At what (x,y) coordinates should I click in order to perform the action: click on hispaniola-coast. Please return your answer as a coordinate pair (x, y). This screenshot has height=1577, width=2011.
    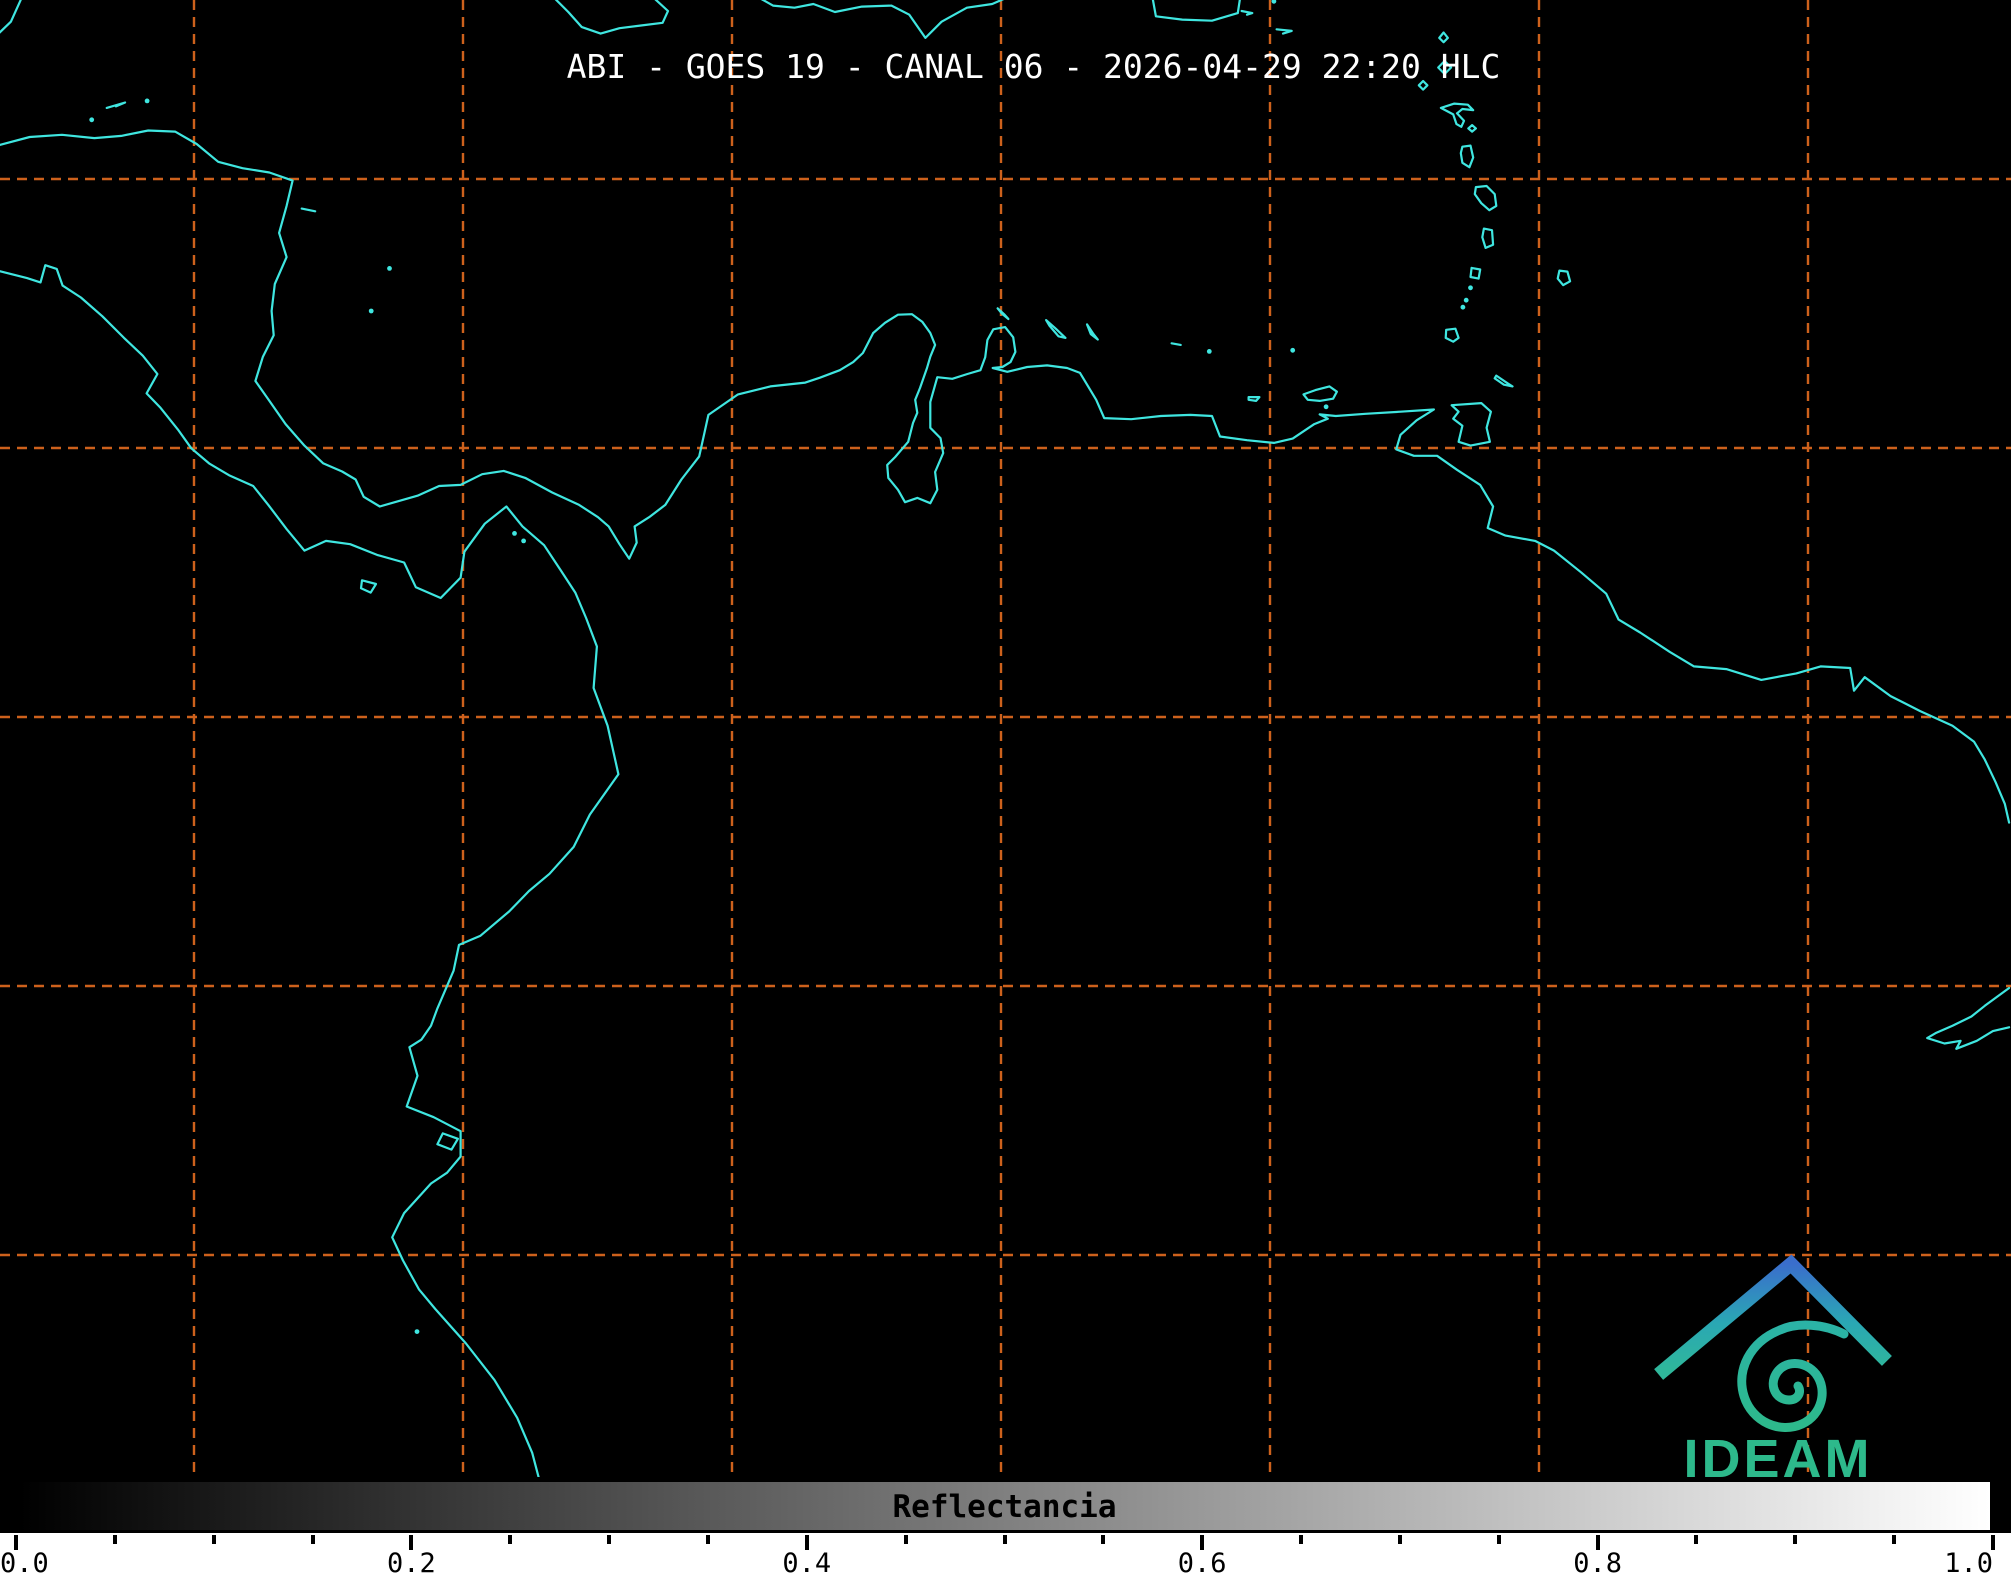
    Looking at the image, I should click on (882, 19).